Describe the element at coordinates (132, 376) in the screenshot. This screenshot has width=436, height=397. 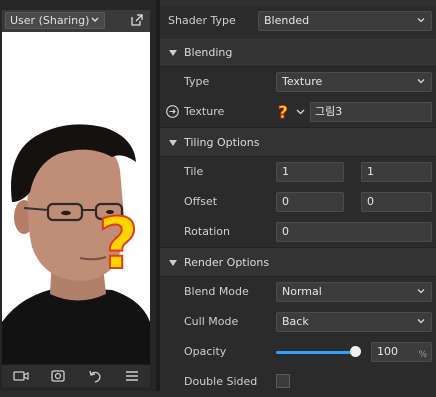
I see `menu-icon` at that location.